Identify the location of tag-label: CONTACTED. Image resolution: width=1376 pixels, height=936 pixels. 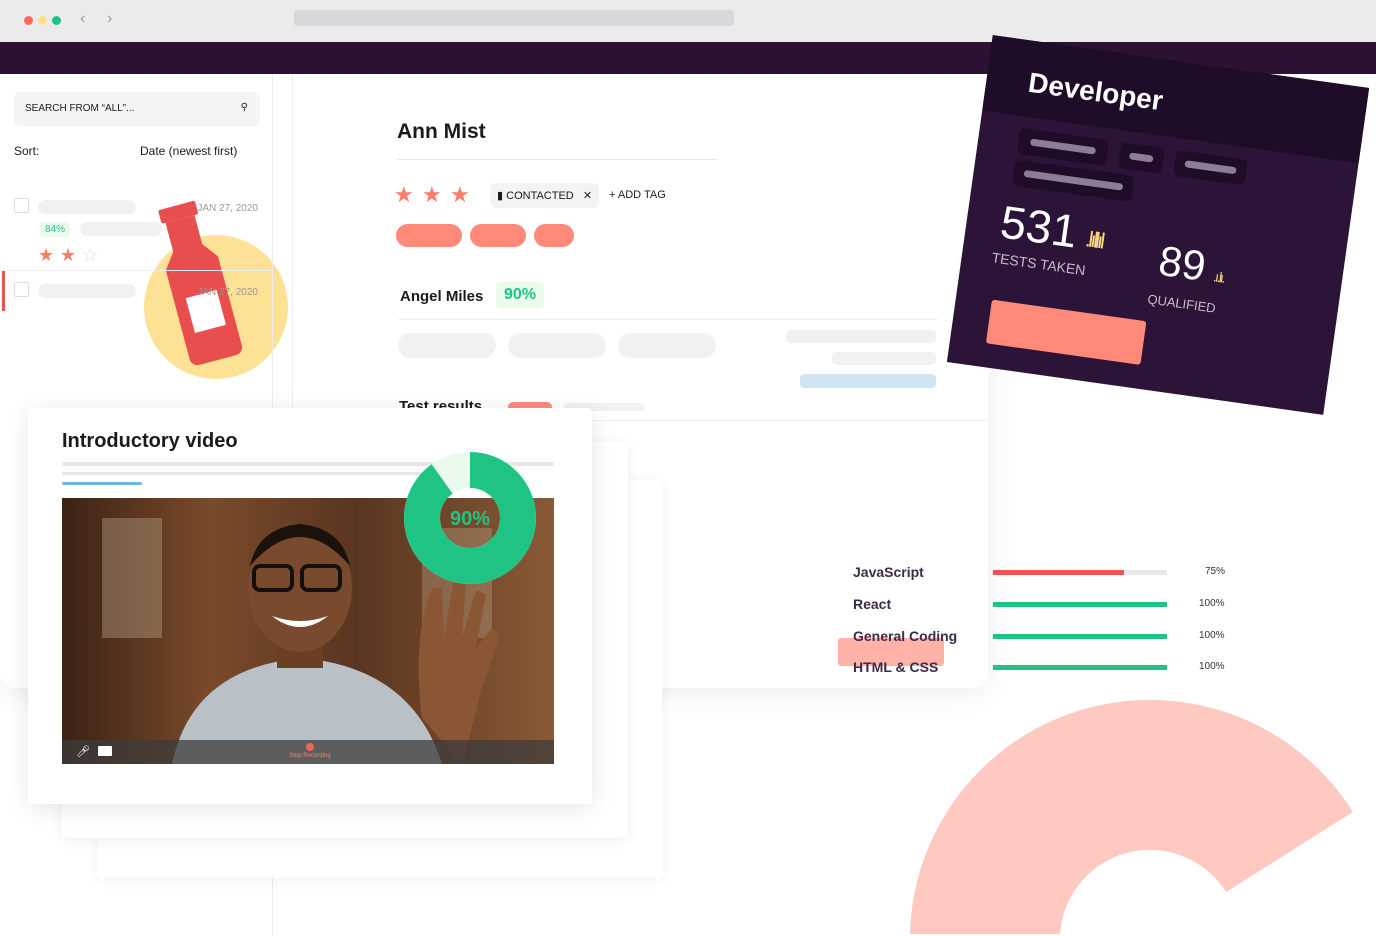
(540, 196).